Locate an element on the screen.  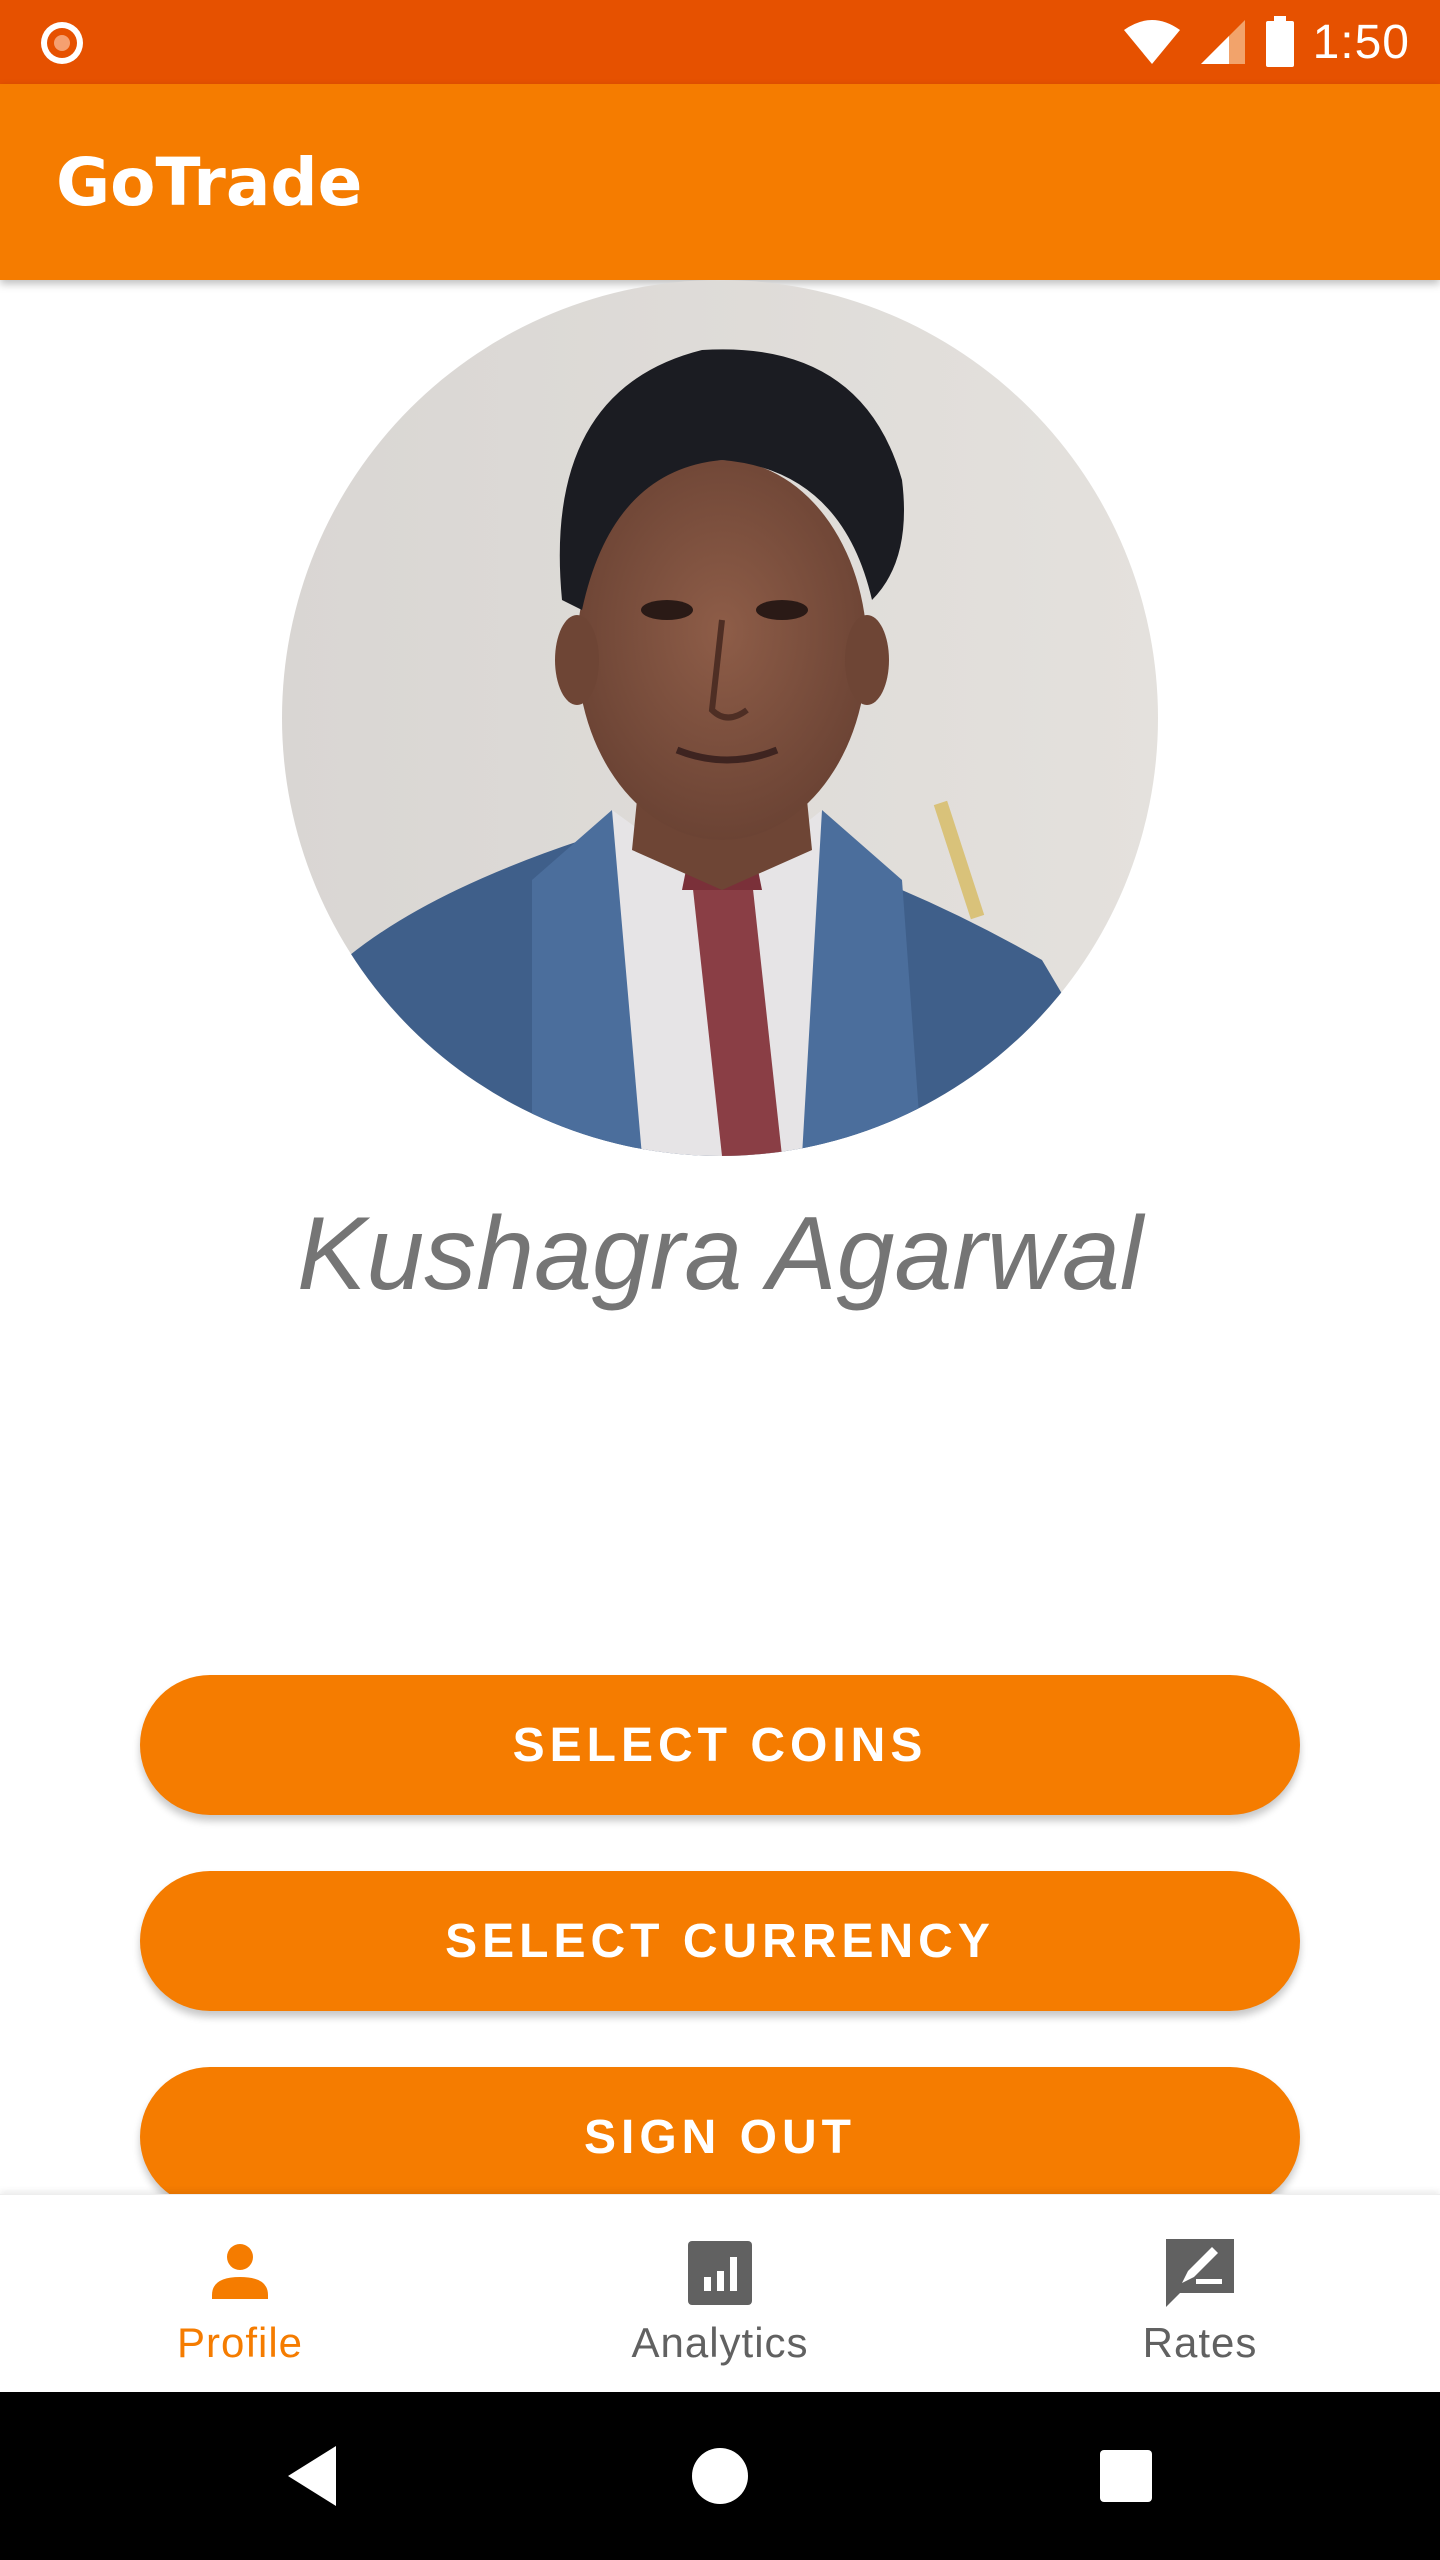
bottom-navigation: Profile Analytics Rates is located at coordinates (720, 2293).